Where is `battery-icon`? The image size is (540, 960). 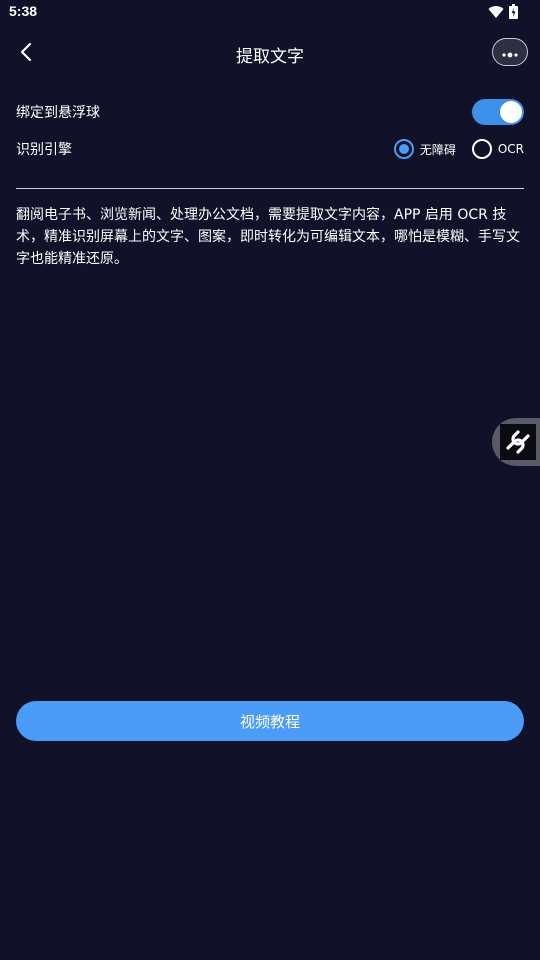 battery-icon is located at coordinates (513, 13).